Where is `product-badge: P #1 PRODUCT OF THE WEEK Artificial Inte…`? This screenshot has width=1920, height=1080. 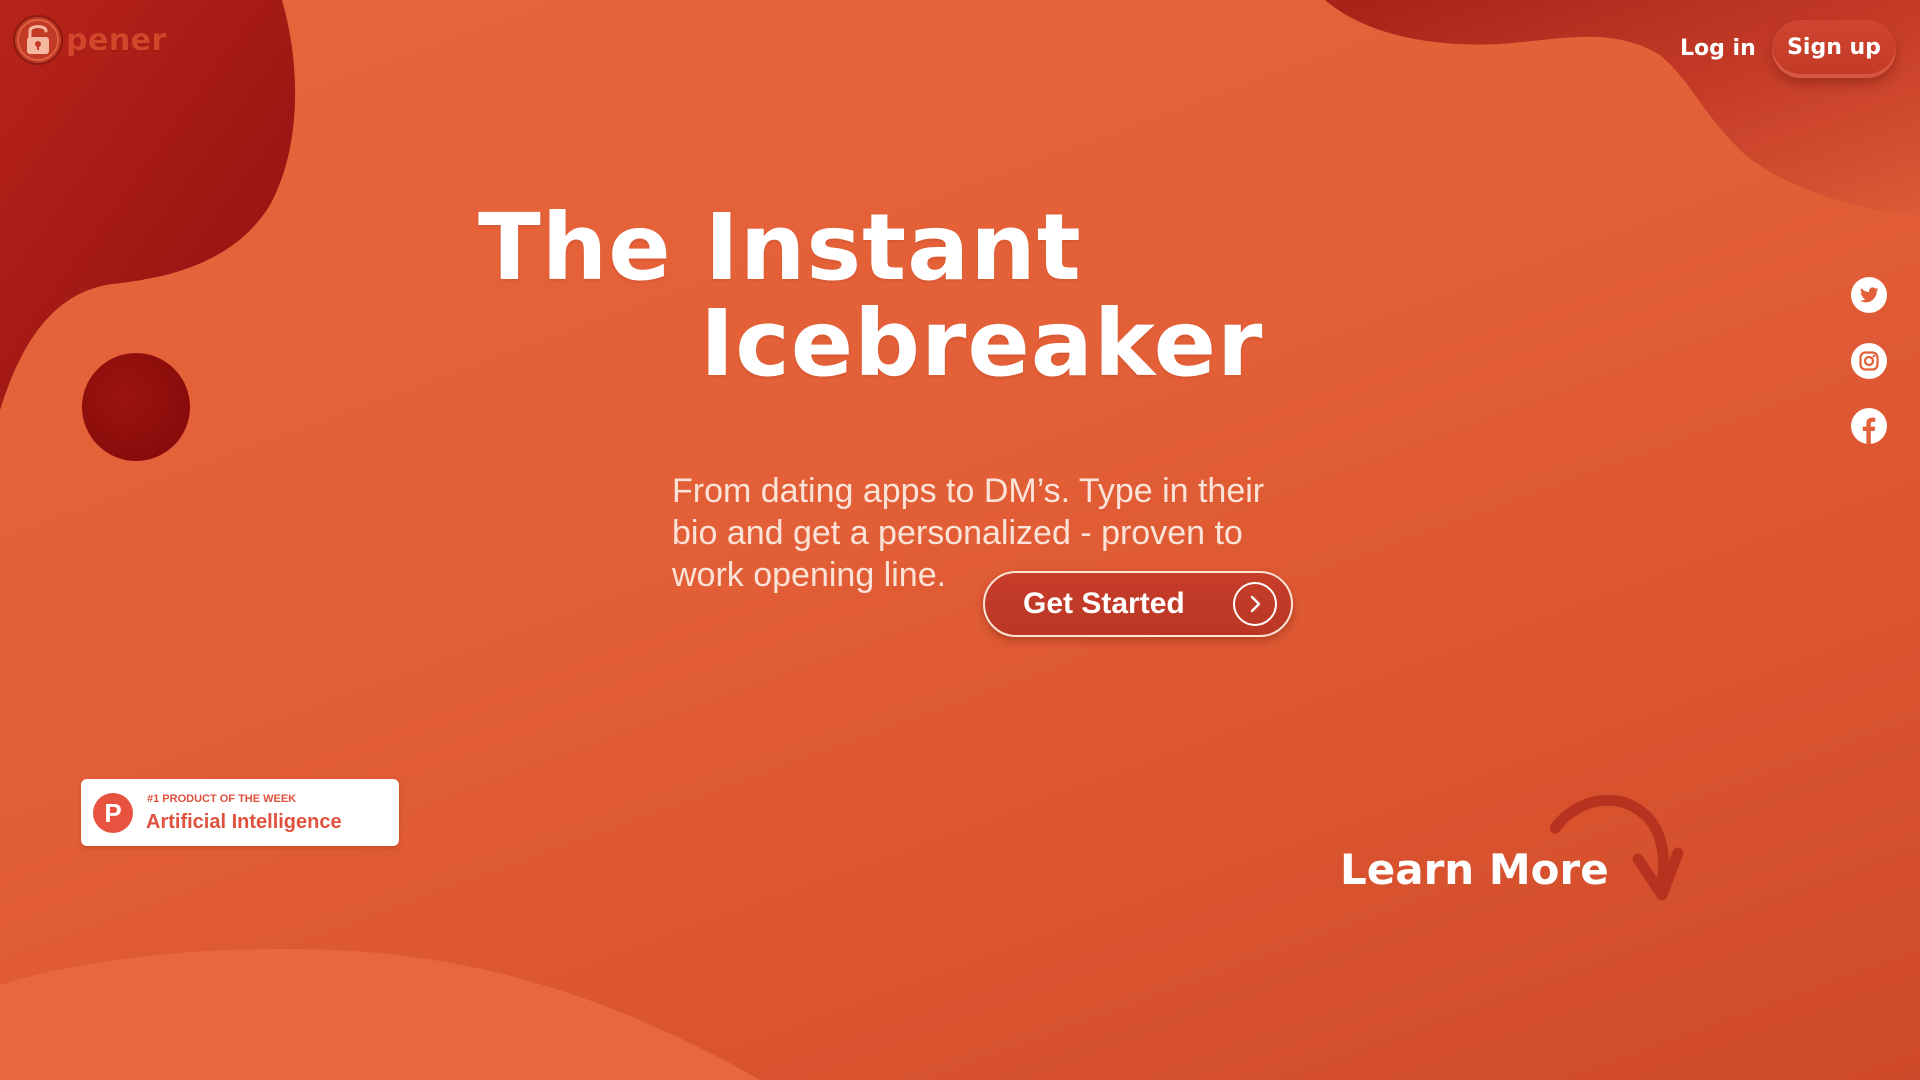
product-badge: P #1 PRODUCT OF THE WEEK Artificial Inte… is located at coordinates (240, 812).